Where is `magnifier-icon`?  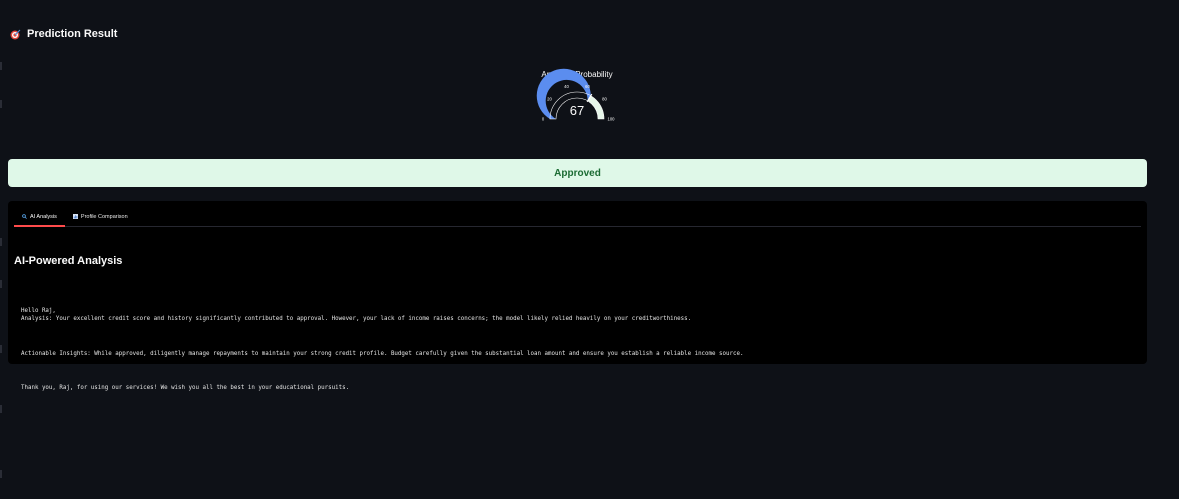 magnifier-icon is located at coordinates (24, 216).